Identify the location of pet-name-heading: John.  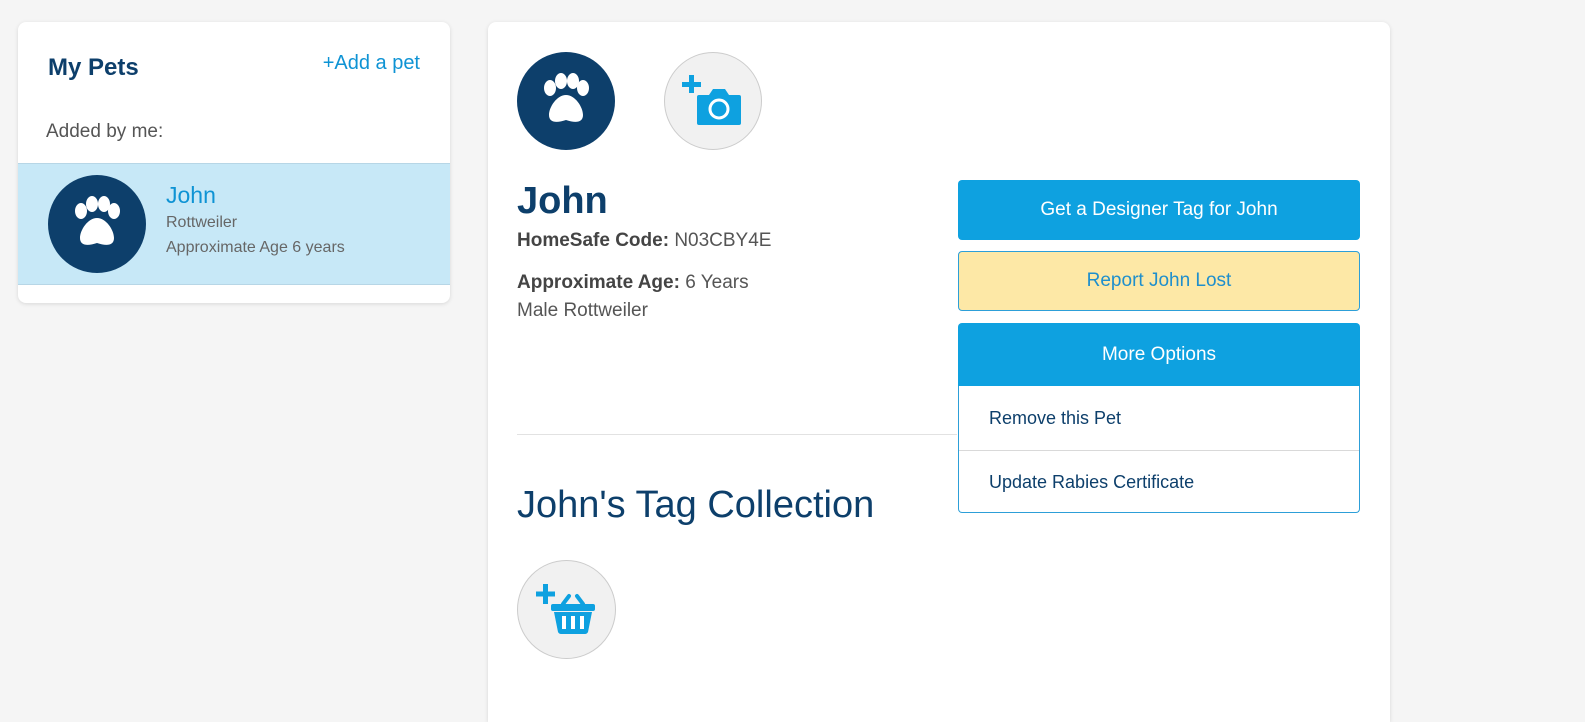
(562, 201).